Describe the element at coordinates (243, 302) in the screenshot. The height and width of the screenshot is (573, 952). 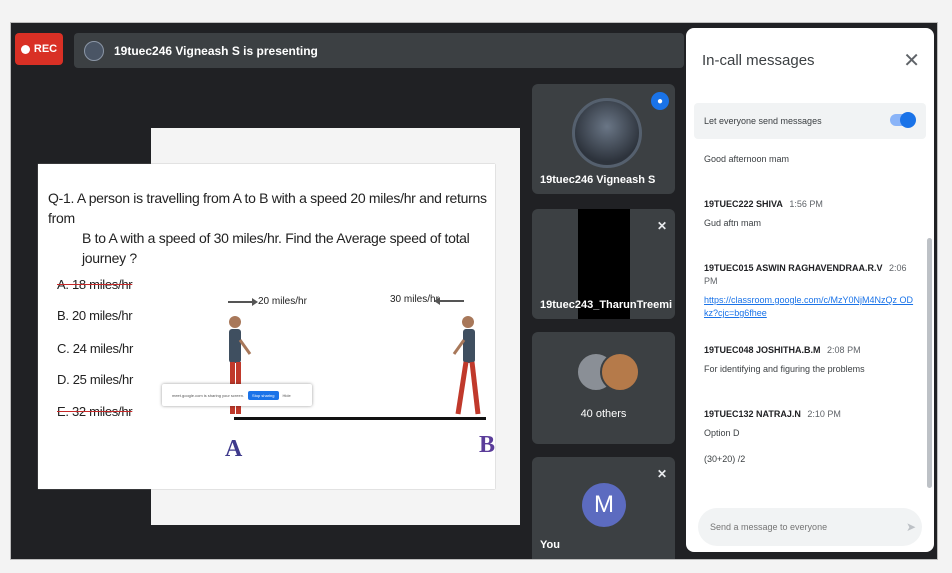
I see `arrow-right-icon` at that location.